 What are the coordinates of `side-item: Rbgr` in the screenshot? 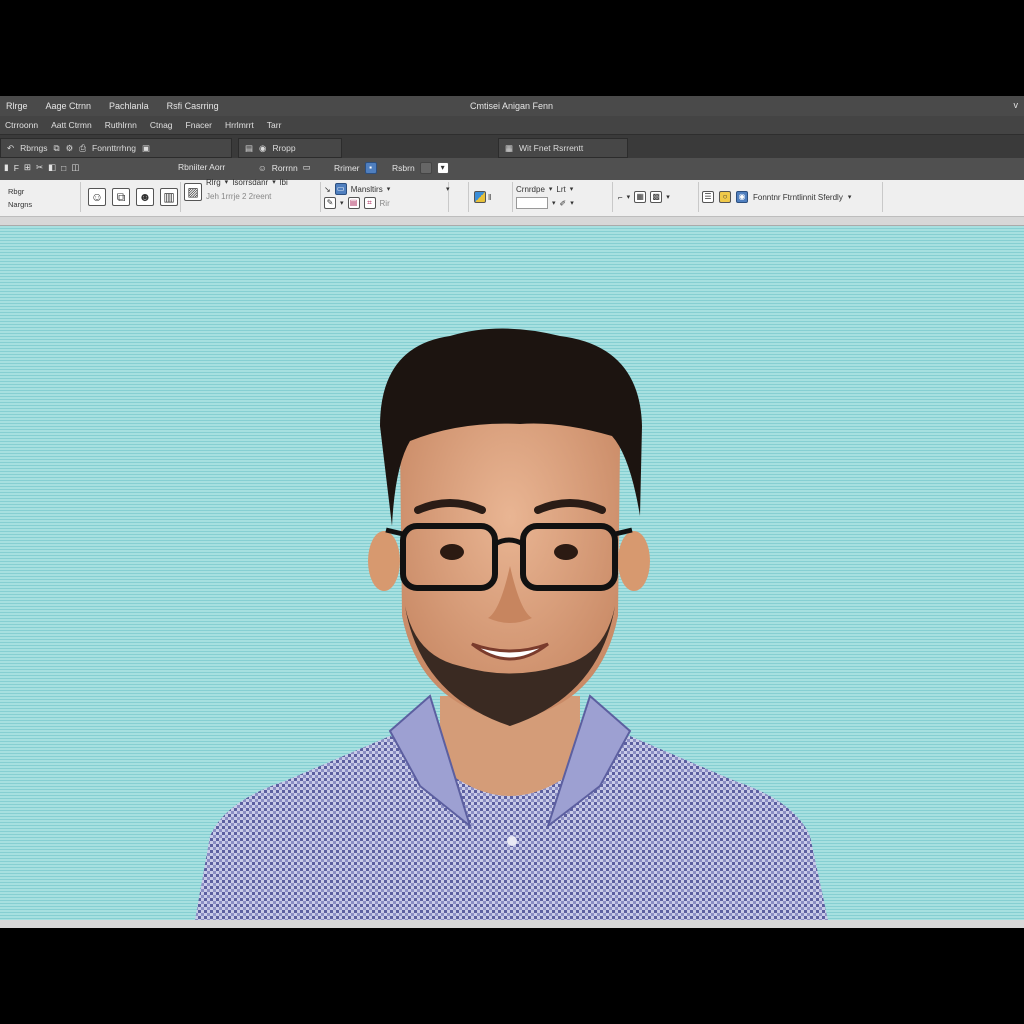 It's located at (20, 191).